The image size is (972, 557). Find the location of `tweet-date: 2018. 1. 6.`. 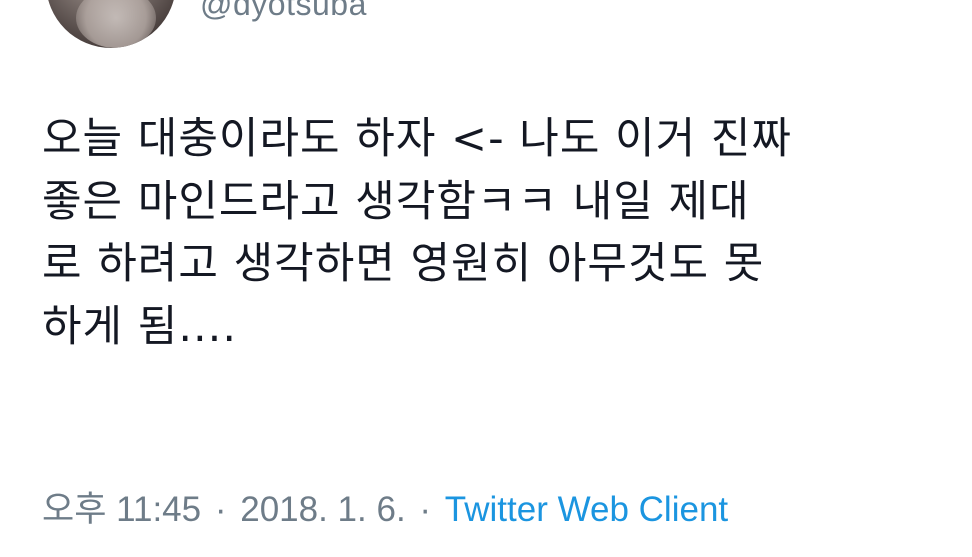

tweet-date: 2018. 1. 6. is located at coordinates (322, 509).